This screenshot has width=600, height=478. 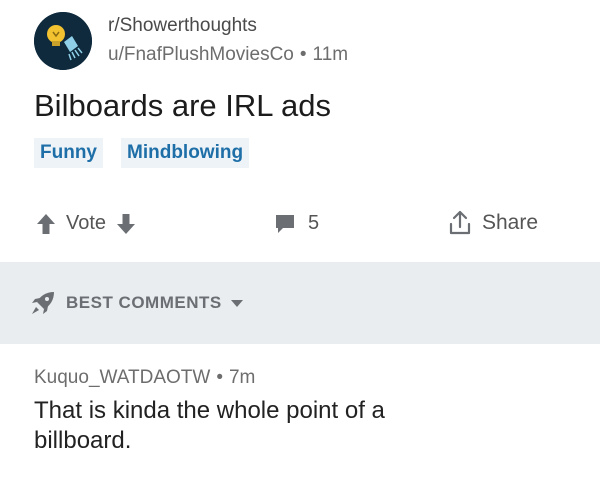 I want to click on vote-control: Vote, so click(x=86, y=223).